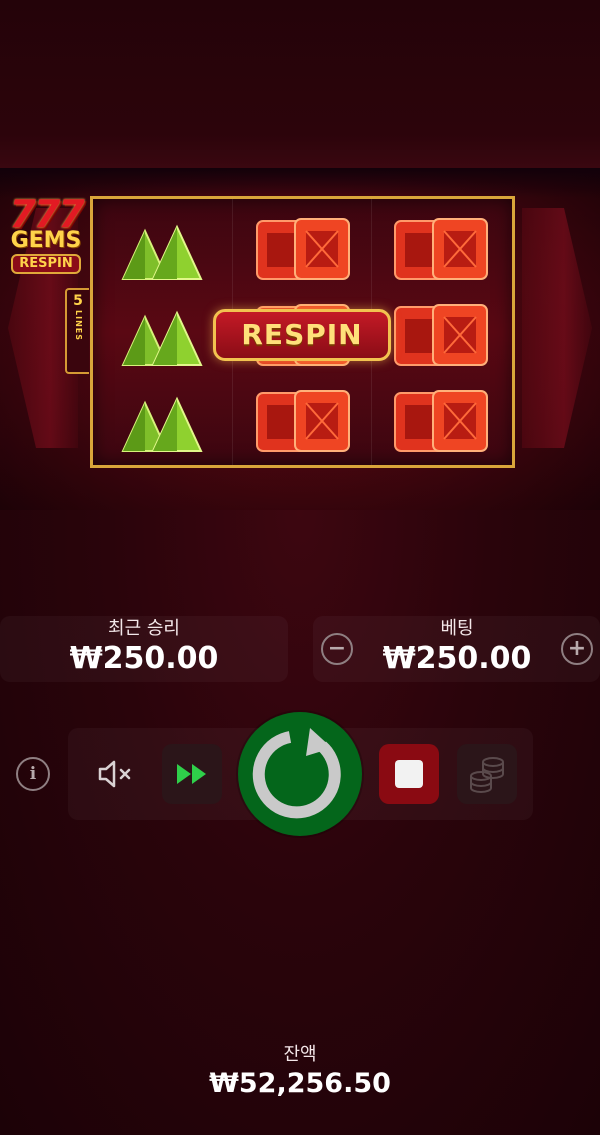 This screenshot has width=600, height=1135. I want to click on plus-icon: +, so click(577, 648).